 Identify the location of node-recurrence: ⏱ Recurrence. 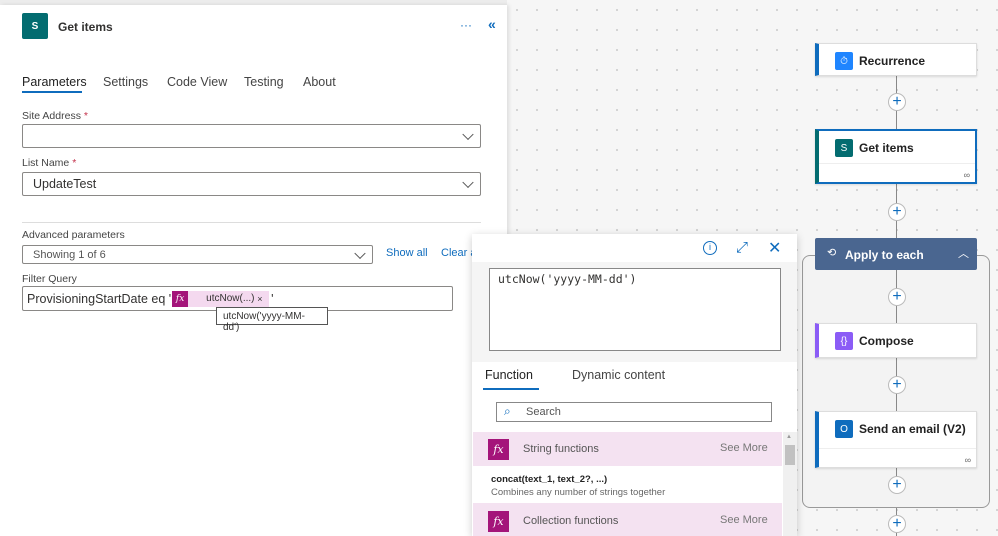
(896, 59).